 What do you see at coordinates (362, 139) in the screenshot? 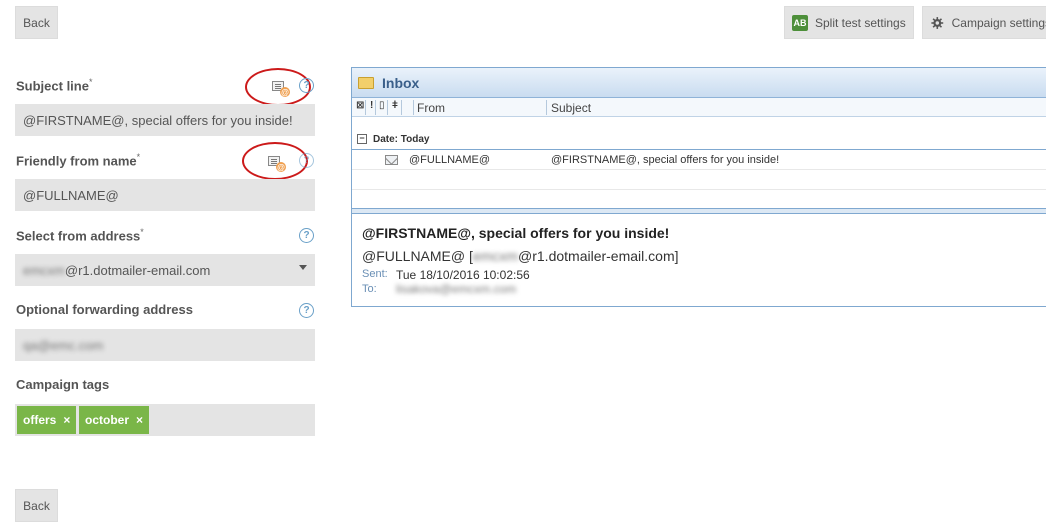
I see `collapse-icon: −` at bounding box center [362, 139].